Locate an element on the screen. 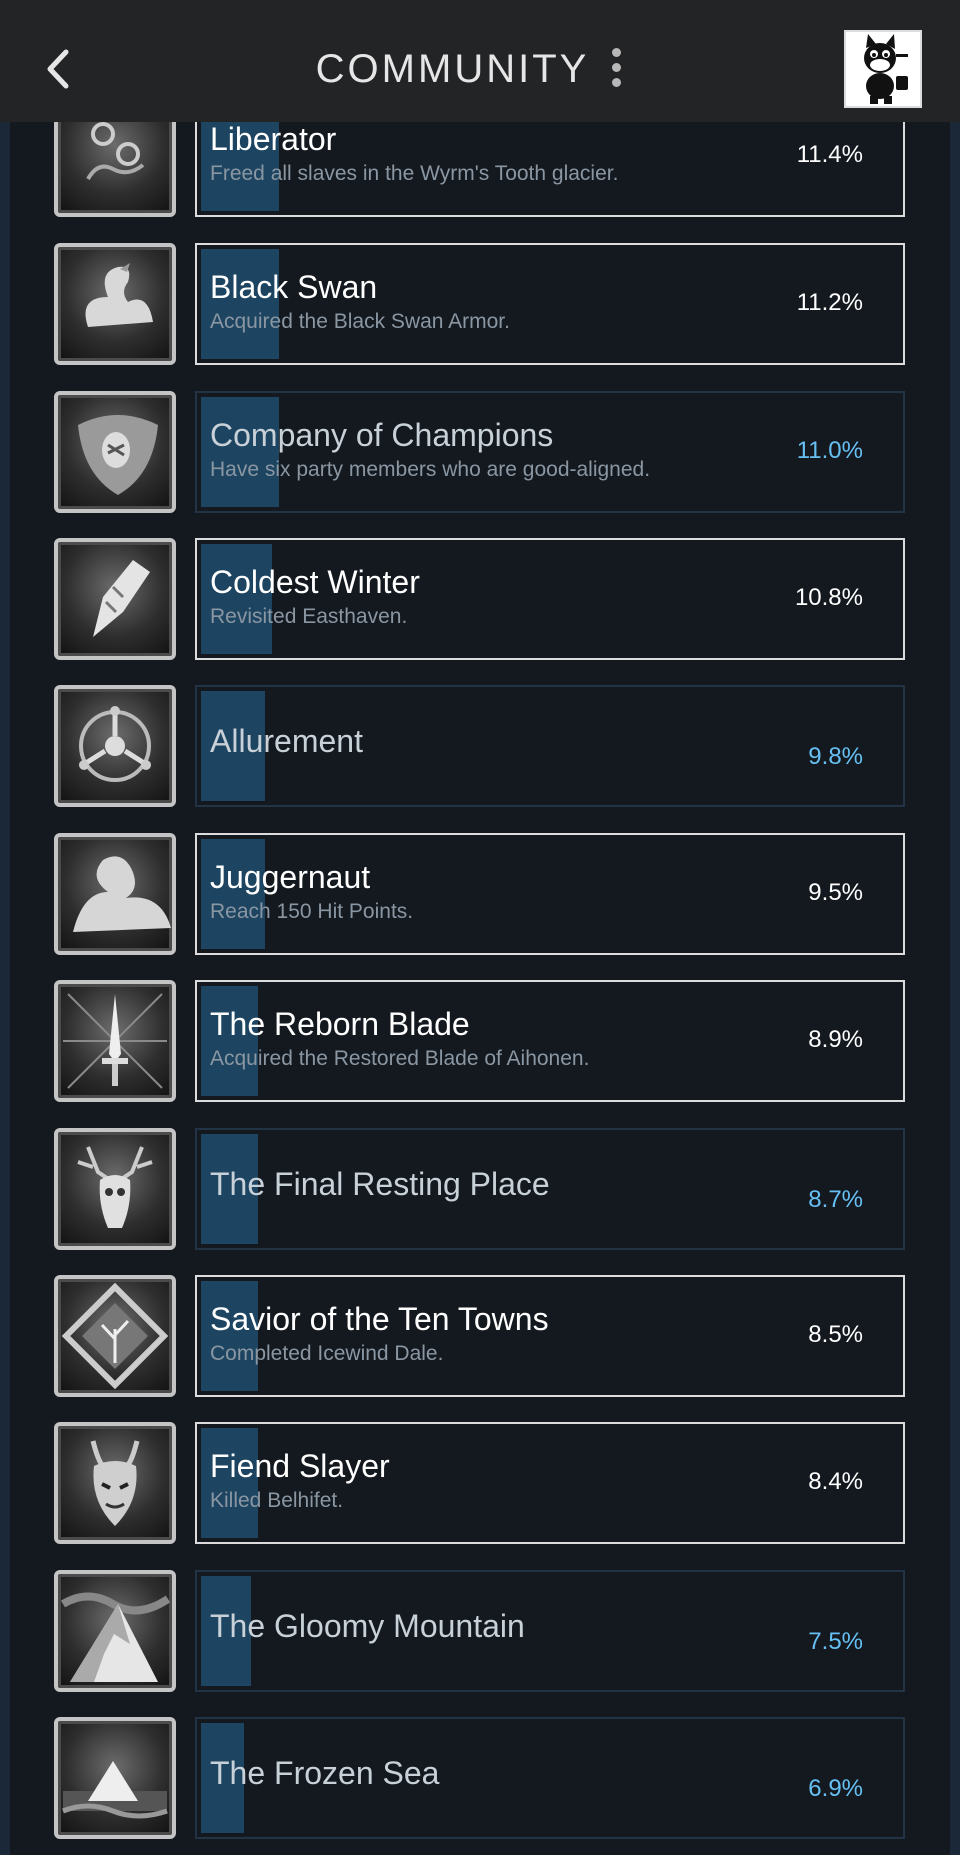 This screenshot has height=1855, width=960. unlock-percent: 9.5% is located at coordinates (835, 892).